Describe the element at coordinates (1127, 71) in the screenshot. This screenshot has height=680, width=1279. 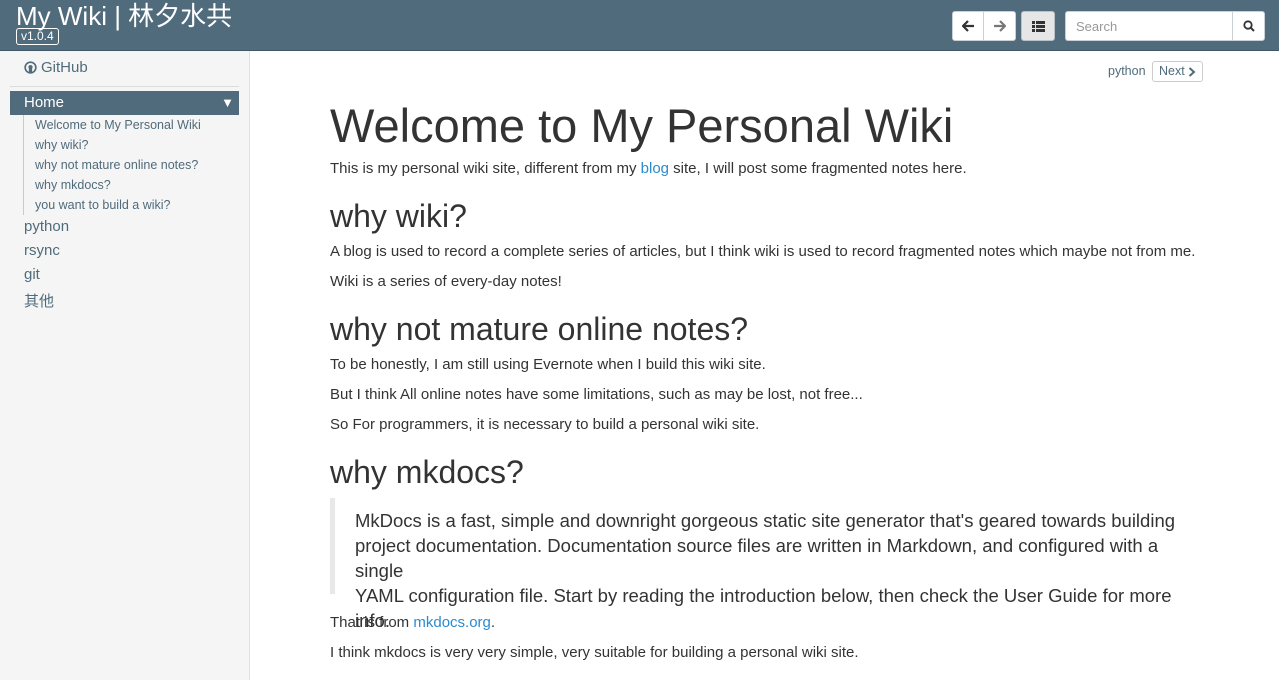
I see `next-page-title: python` at that location.